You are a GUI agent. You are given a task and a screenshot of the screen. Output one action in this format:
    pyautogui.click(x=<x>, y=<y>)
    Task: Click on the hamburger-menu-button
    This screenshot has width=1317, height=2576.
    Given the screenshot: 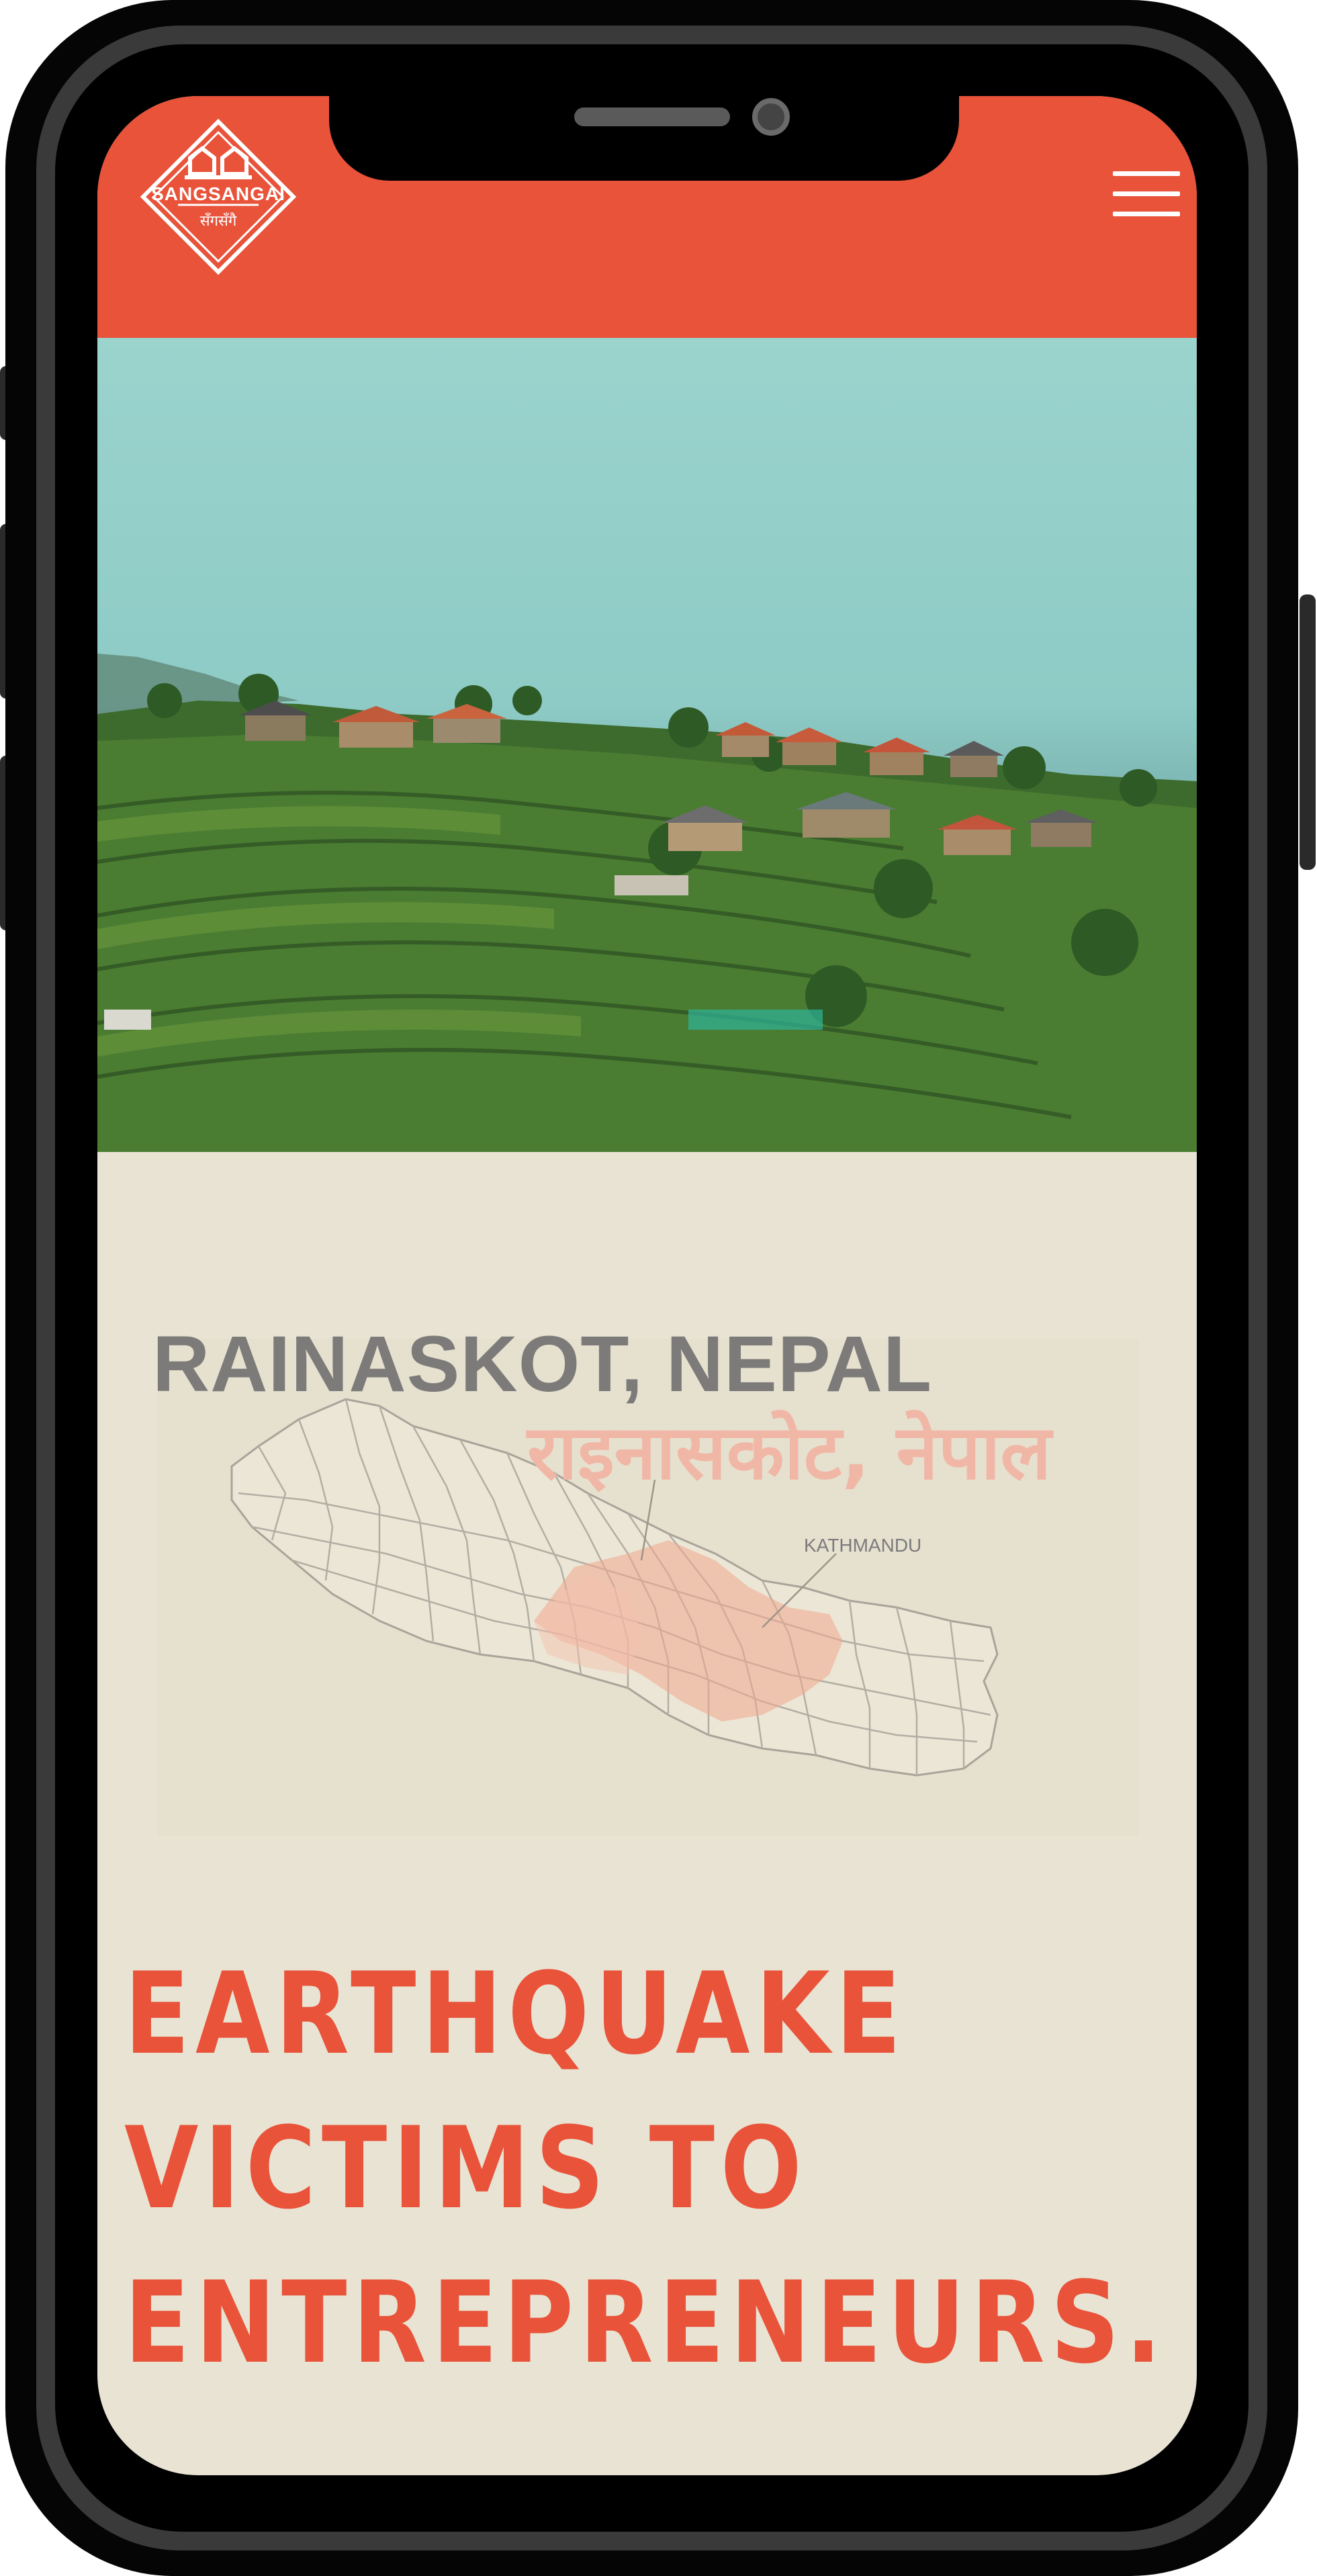 What is the action you would take?
    pyautogui.click(x=1146, y=194)
    